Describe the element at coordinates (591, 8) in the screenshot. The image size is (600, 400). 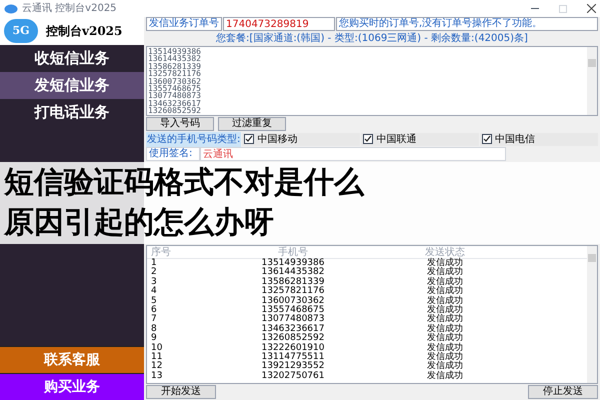
I see `close-icon` at that location.